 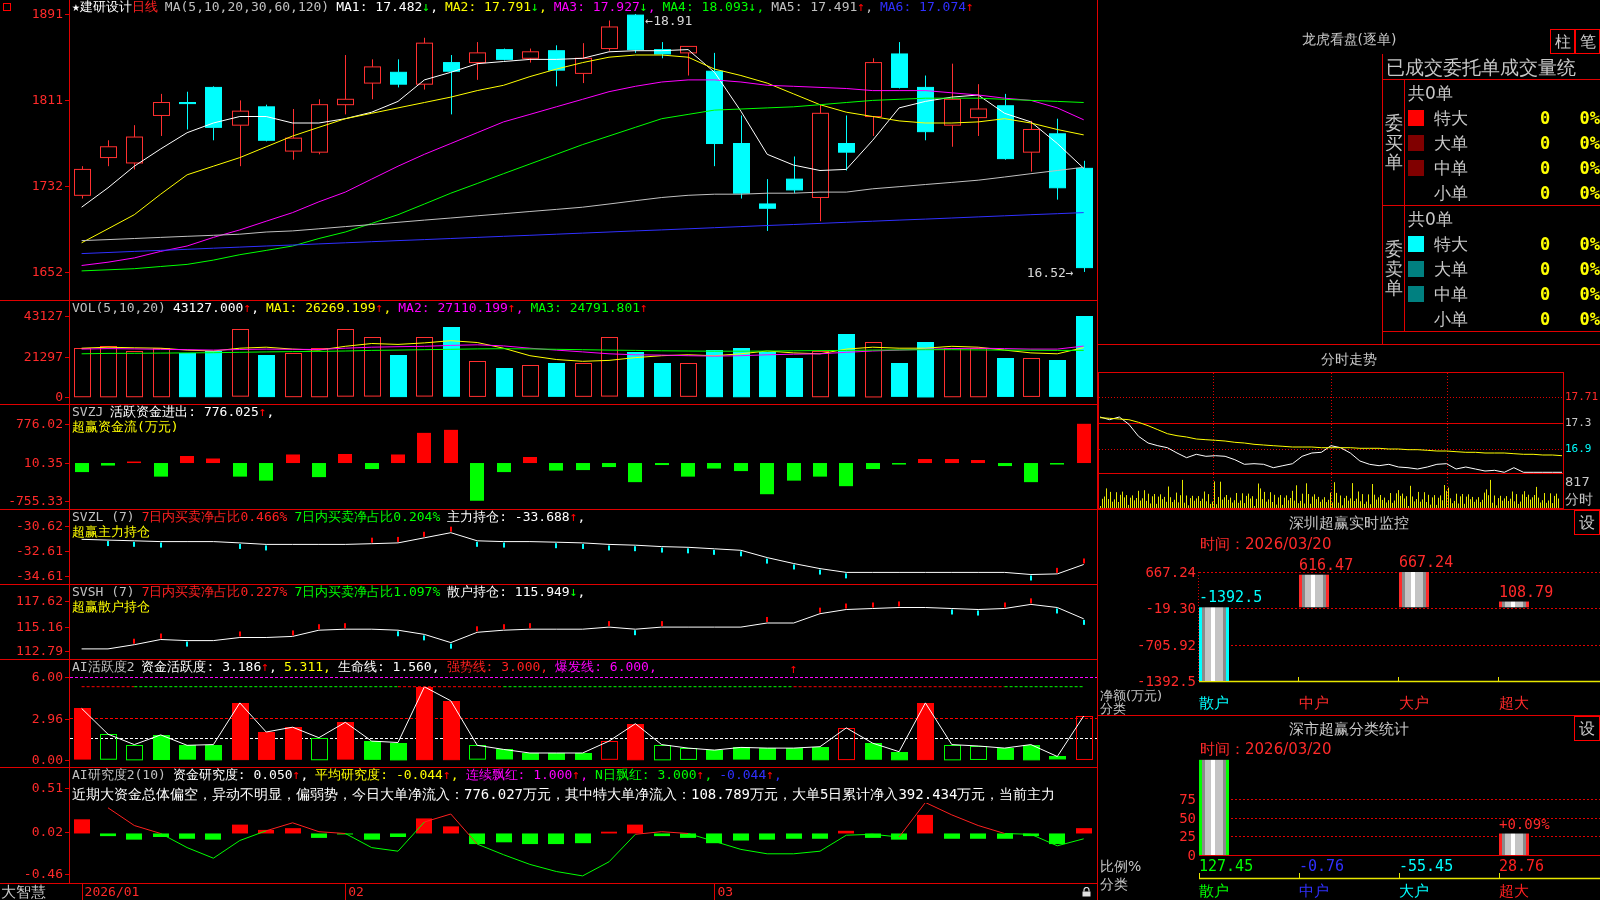 I want to click on indicator-reading: -0.044↑,, so click(x=750, y=775).